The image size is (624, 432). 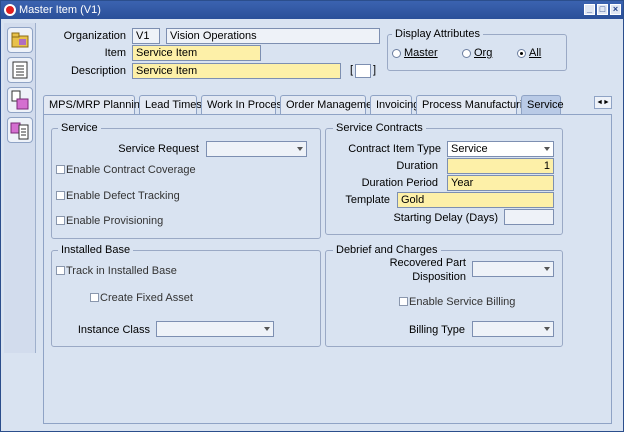 I want to click on duration-period-label: Duration Period, so click(x=399, y=183).